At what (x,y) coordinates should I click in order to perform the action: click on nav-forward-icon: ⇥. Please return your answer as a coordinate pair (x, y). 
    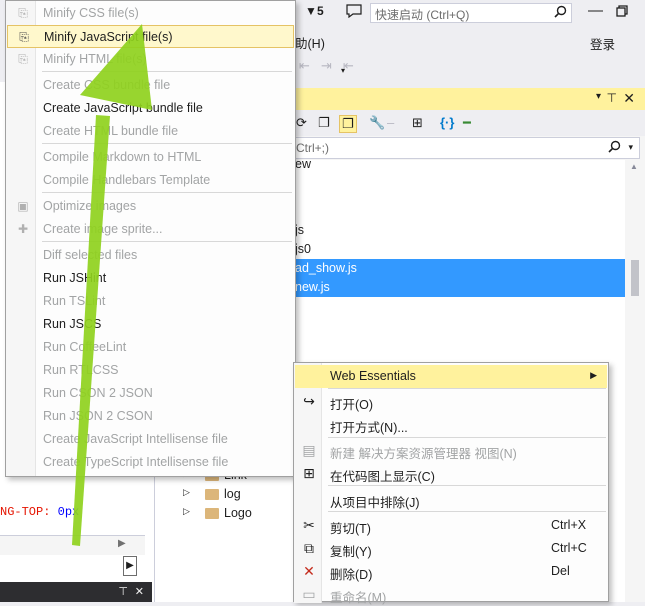
    Looking at the image, I should click on (328, 65).